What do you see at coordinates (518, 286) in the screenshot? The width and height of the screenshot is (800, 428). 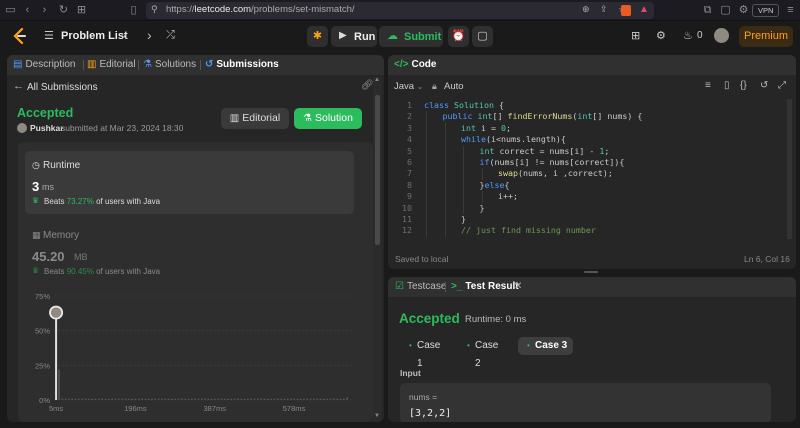 I see `close-icon: ✕` at bounding box center [518, 286].